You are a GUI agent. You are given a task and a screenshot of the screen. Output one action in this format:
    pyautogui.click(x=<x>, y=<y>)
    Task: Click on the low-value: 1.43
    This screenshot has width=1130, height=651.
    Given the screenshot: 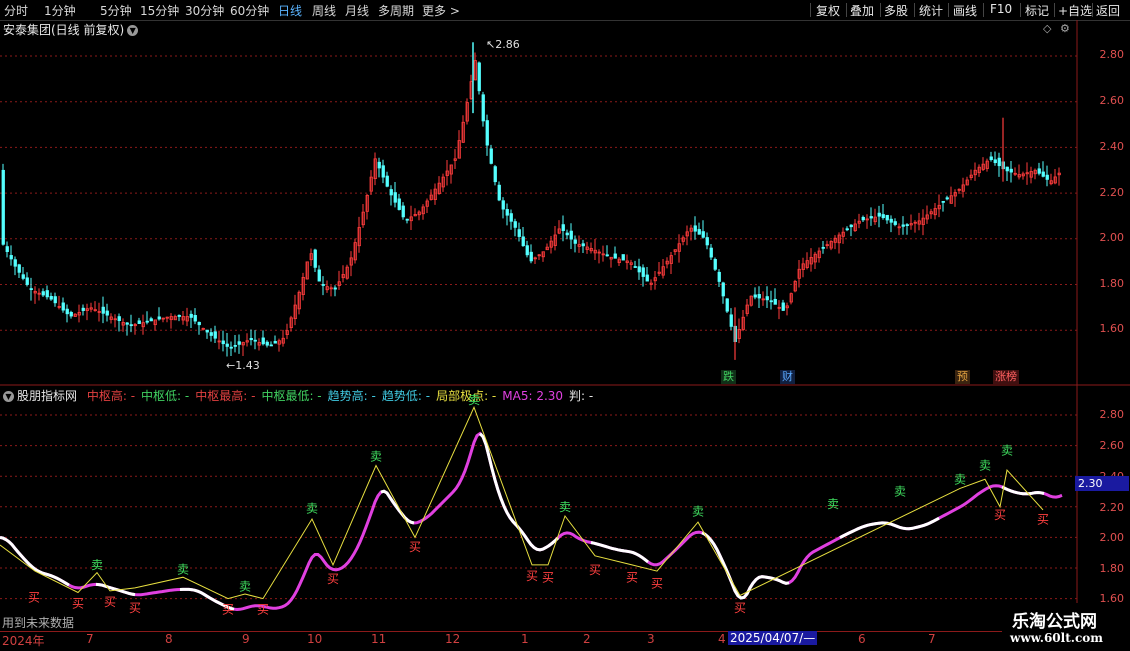 What is the action you would take?
    pyautogui.click(x=247, y=365)
    